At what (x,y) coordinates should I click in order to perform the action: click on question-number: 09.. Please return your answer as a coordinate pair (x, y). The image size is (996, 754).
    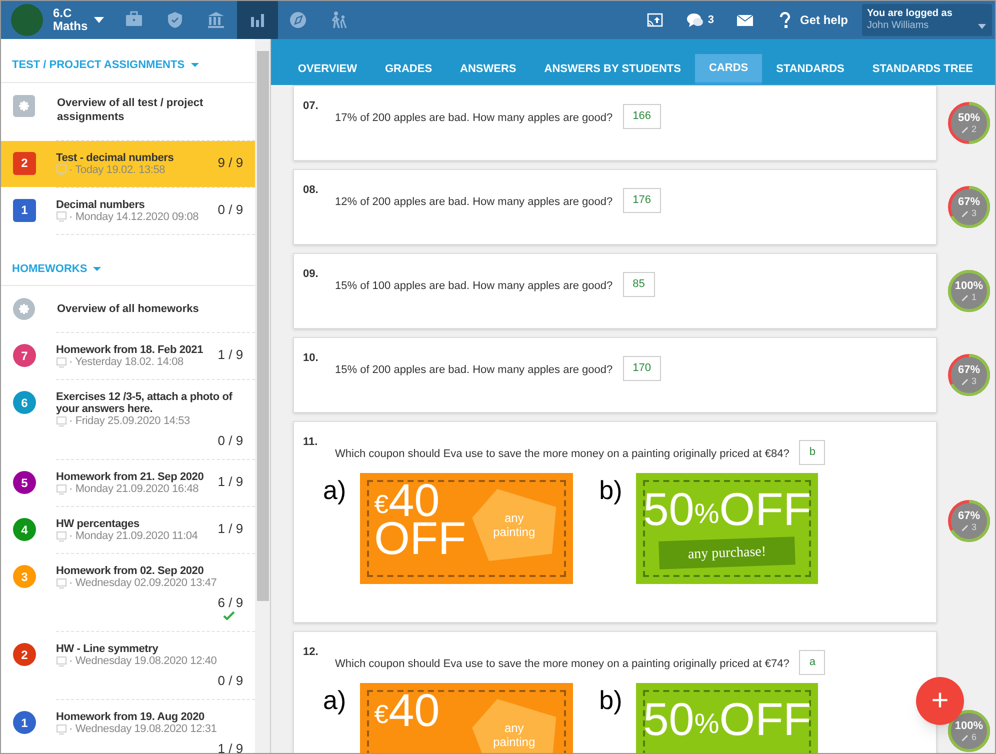
    Looking at the image, I should click on (311, 274).